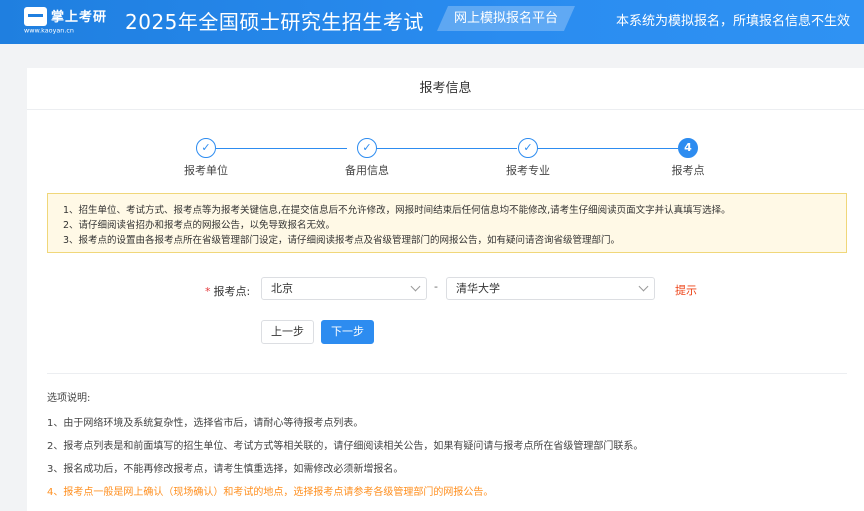 The image size is (864, 511). Describe the element at coordinates (274, 22) in the screenshot. I see `site-title: 2025年全国硕士研究生招生考试` at that location.